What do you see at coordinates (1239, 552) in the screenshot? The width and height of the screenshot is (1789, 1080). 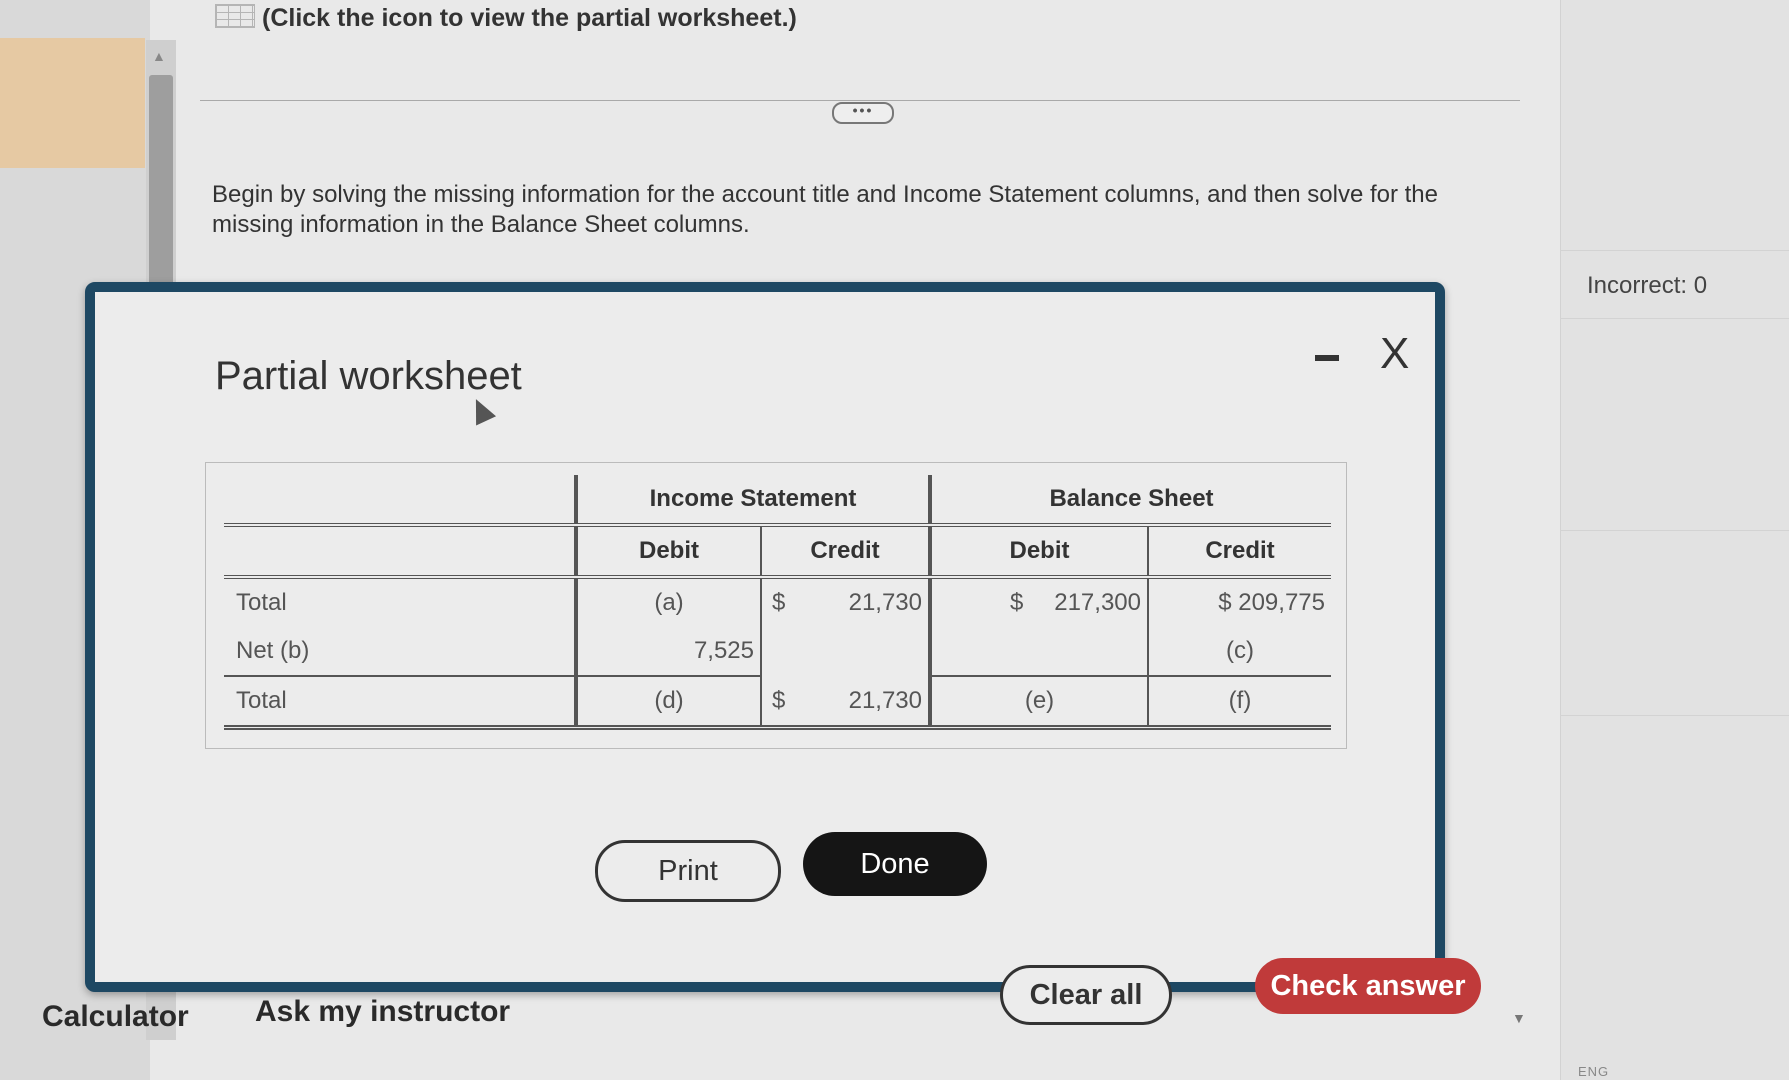 I see `bs-credit-header: Credit` at bounding box center [1239, 552].